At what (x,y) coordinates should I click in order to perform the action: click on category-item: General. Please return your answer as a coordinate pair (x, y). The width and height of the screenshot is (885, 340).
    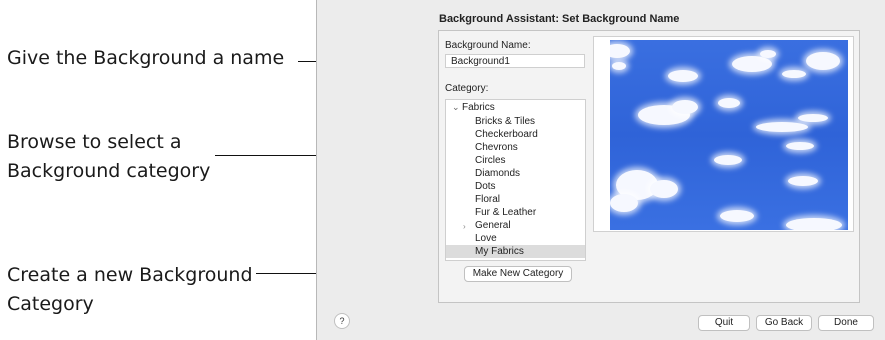
    Looking at the image, I should click on (493, 225).